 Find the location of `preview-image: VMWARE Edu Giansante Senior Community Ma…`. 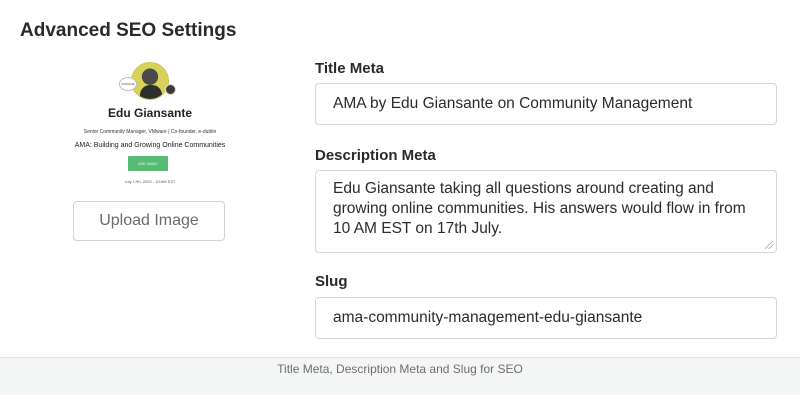

preview-image: VMWARE Edu Giansante Senior Community Ma… is located at coordinates (150, 125).